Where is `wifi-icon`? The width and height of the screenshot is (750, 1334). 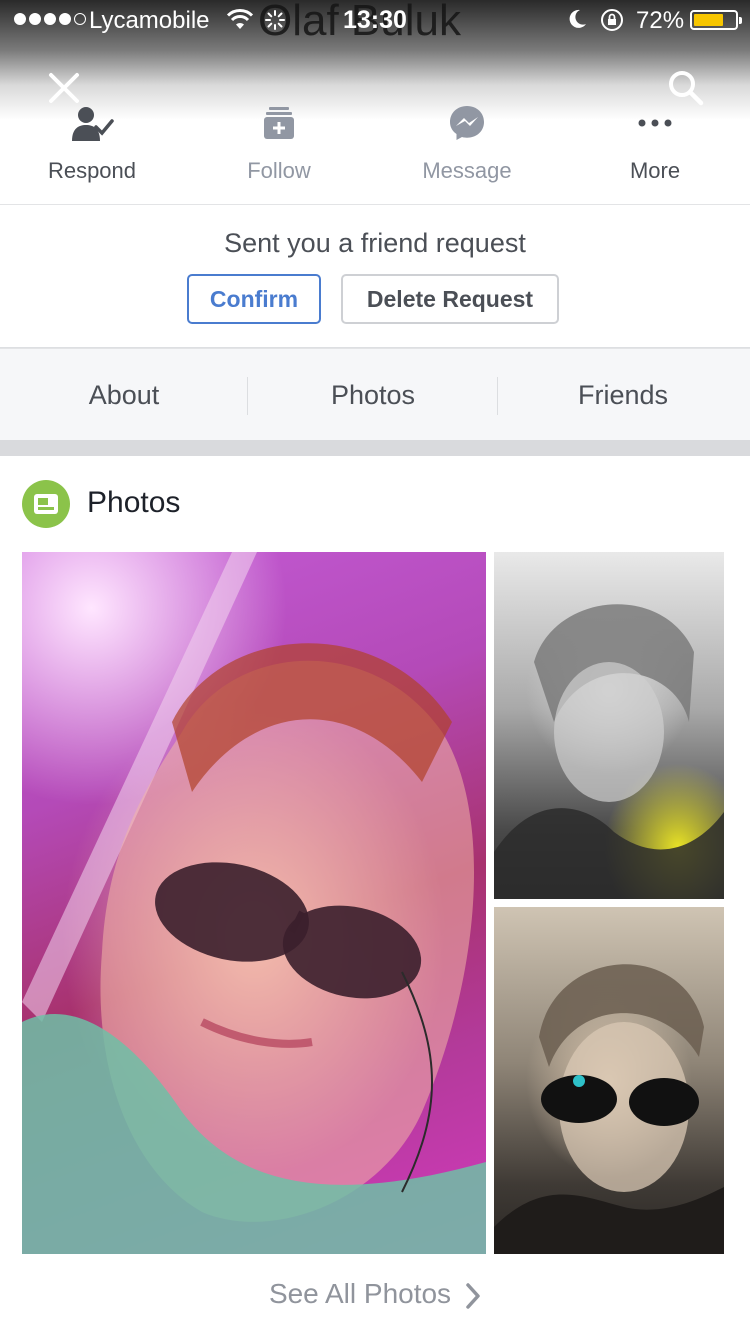 wifi-icon is located at coordinates (240, 19).